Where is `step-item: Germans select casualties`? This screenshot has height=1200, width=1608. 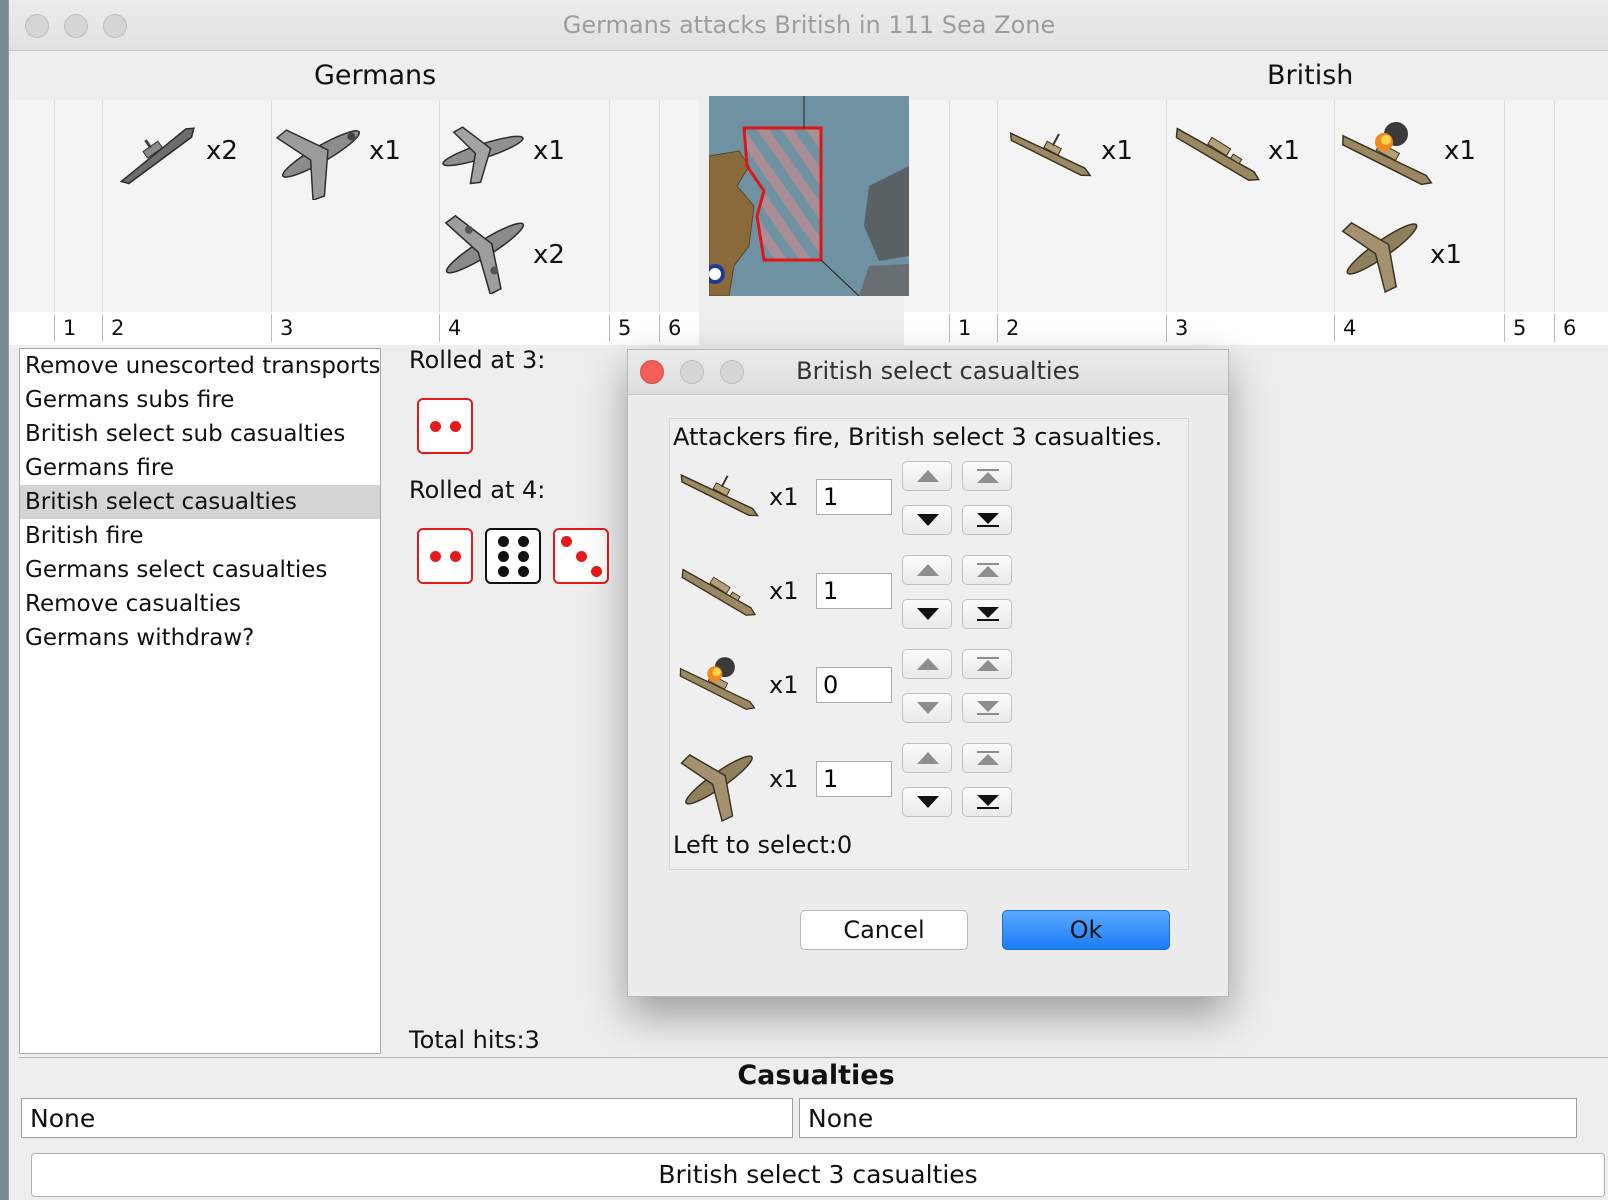
step-item: Germans select casualties is located at coordinates (200, 570).